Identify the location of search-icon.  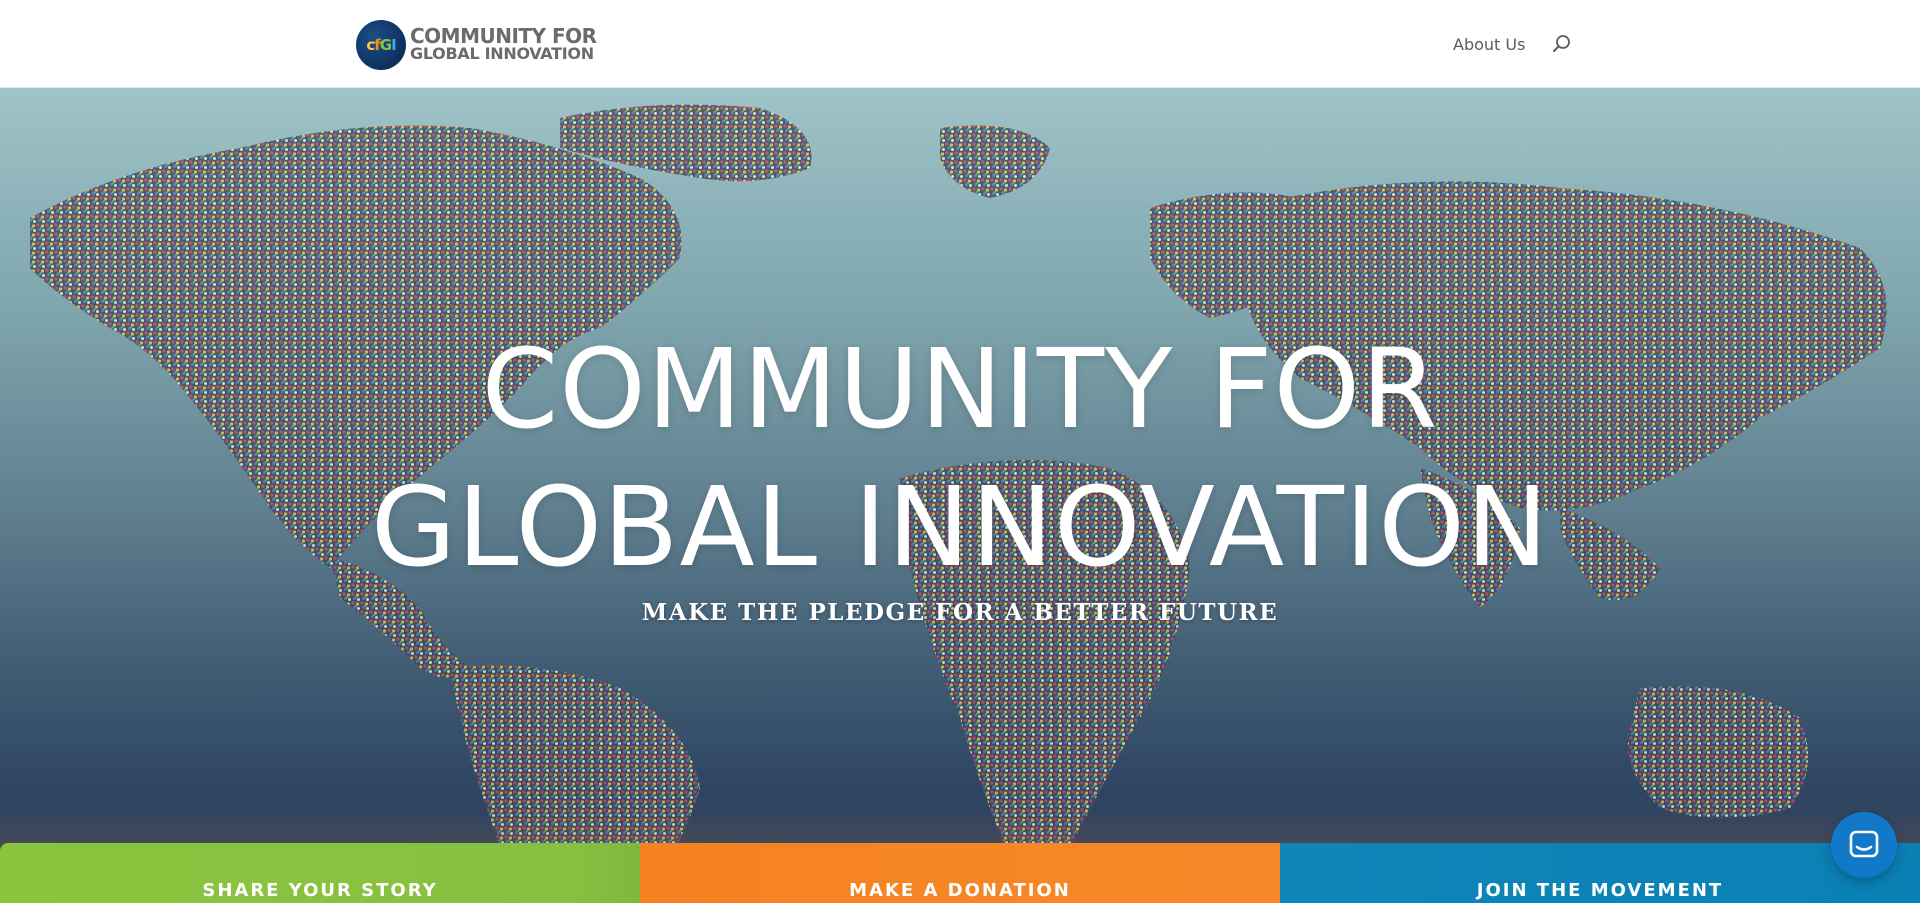
(1562, 44).